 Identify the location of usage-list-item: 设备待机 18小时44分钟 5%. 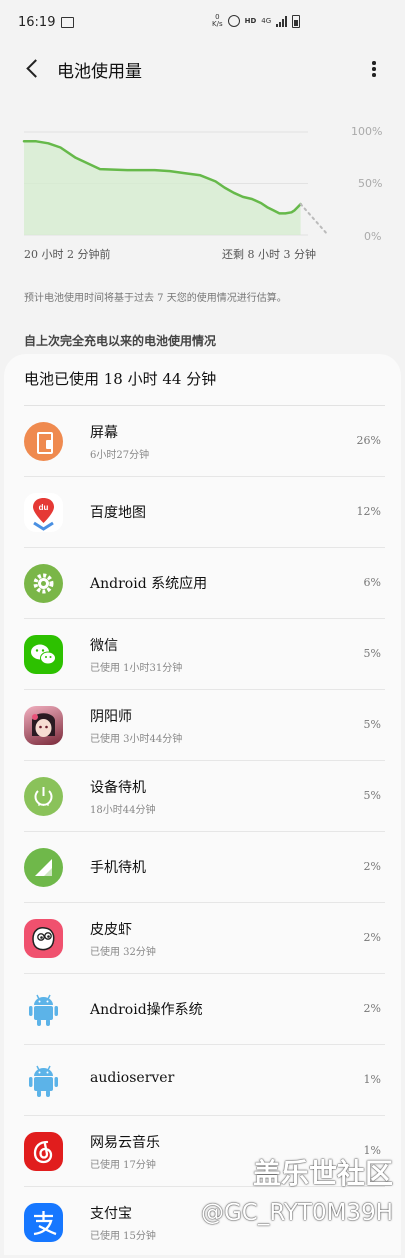
(202, 796).